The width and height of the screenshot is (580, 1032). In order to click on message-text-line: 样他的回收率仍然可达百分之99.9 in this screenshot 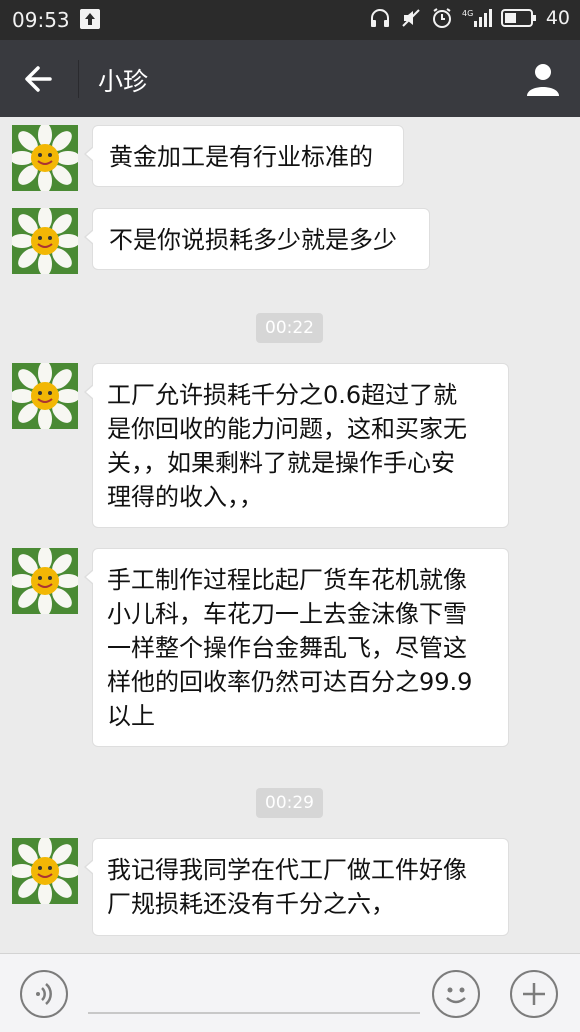, I will do `click(290, 682)`.